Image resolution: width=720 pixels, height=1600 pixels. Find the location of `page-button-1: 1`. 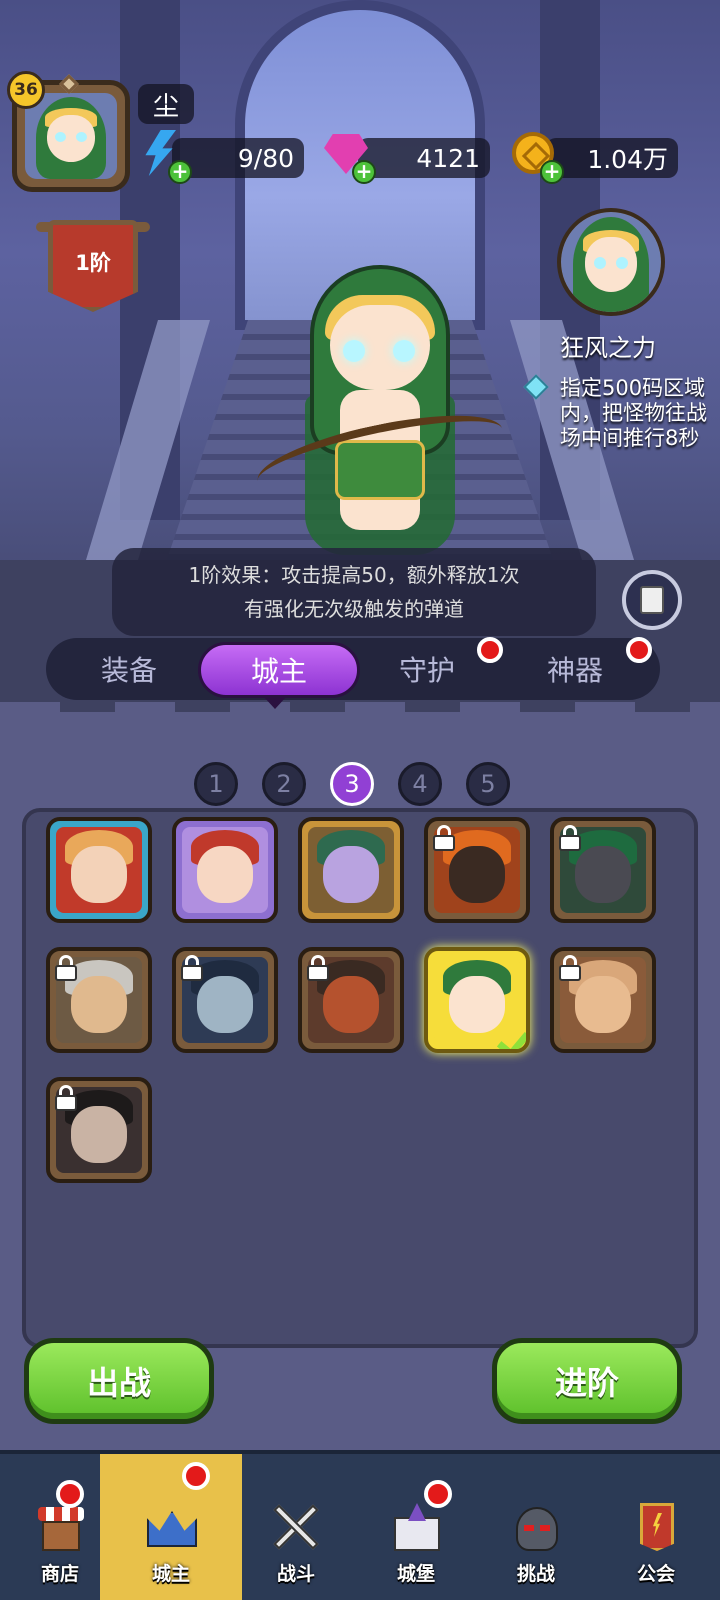

page-button-1: 1 is located at coordinates (216, 784).